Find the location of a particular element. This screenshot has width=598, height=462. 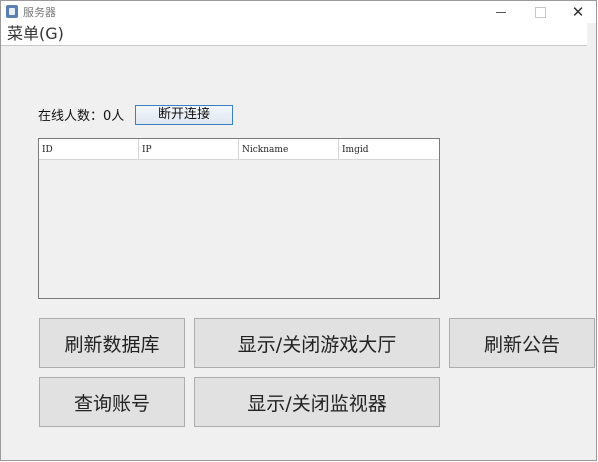

minimize-button is located at coordinates (501, 12).